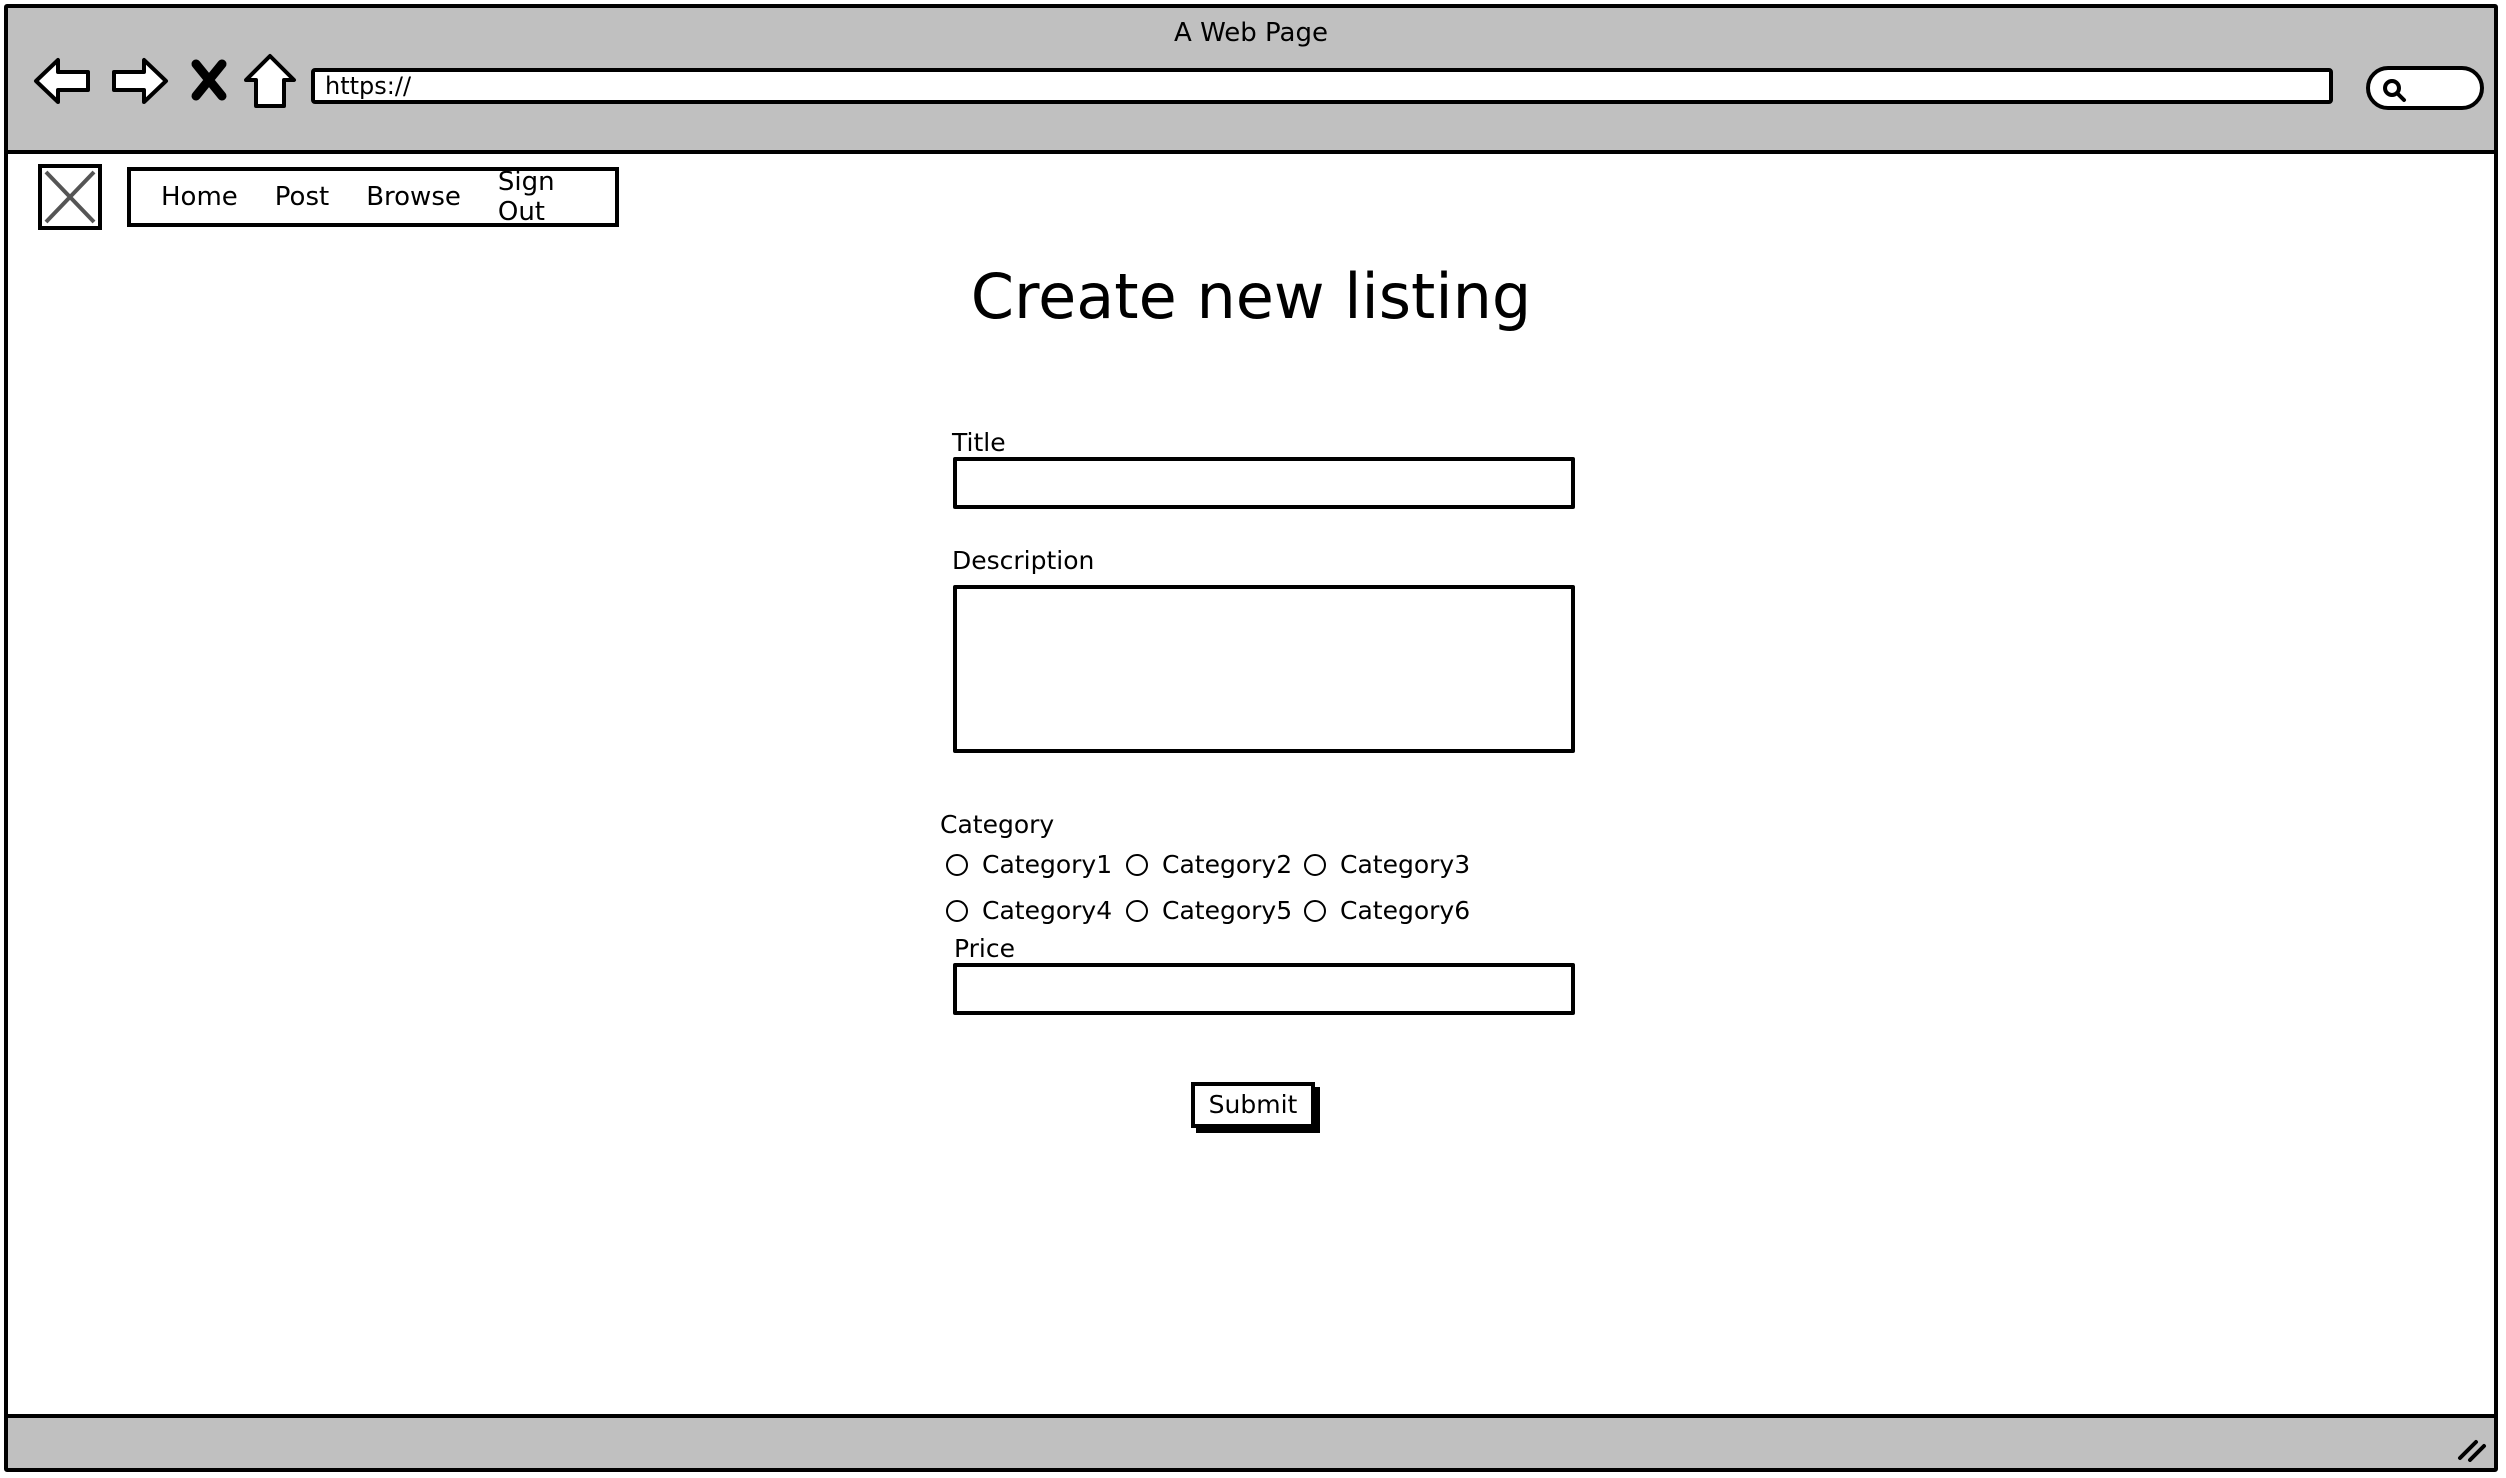  I want to click on menu-item-post: Post, so click(302, 197).